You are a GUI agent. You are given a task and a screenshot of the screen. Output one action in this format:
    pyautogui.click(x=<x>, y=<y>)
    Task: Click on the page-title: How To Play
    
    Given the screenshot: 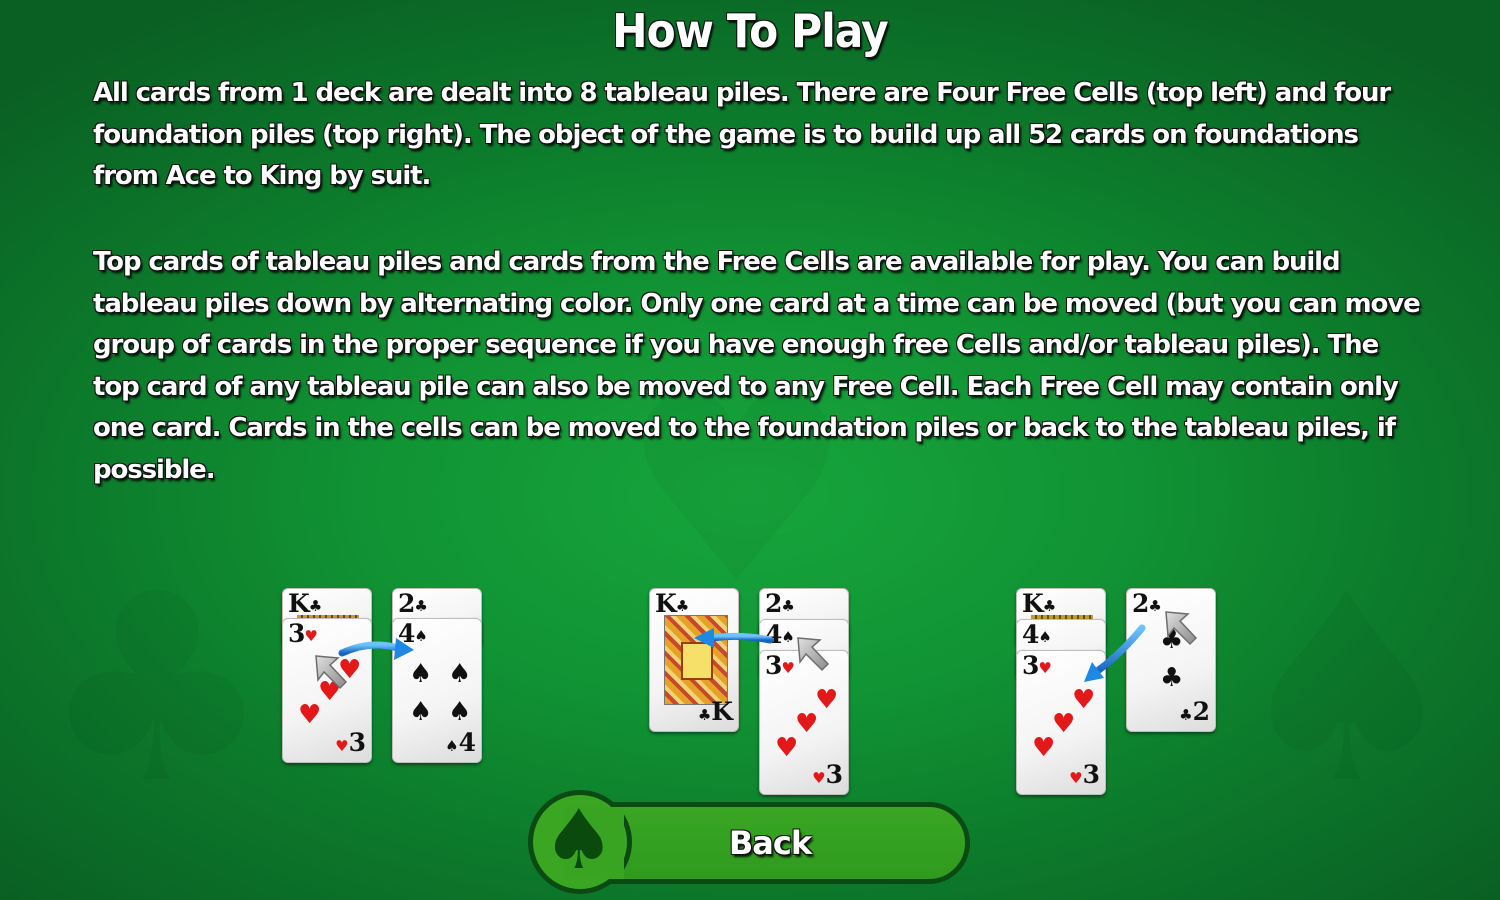 What is the action you would take?
    pyautogui.click(x=750, y=31)
    